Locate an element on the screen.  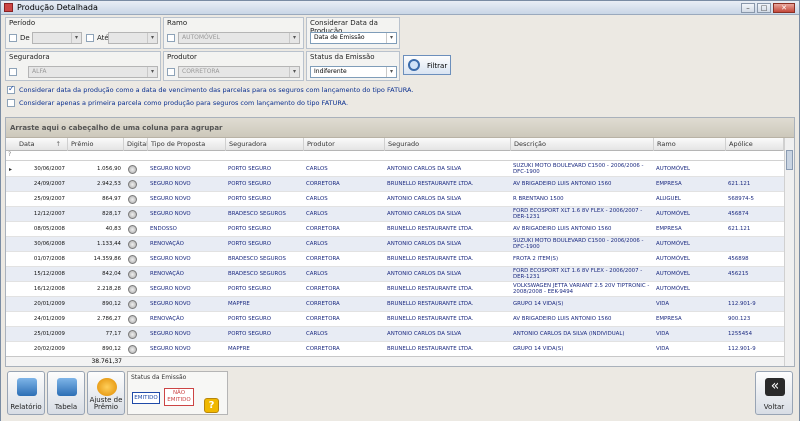
totals-row: 38.761,37 is located at coordinates (395, 361).